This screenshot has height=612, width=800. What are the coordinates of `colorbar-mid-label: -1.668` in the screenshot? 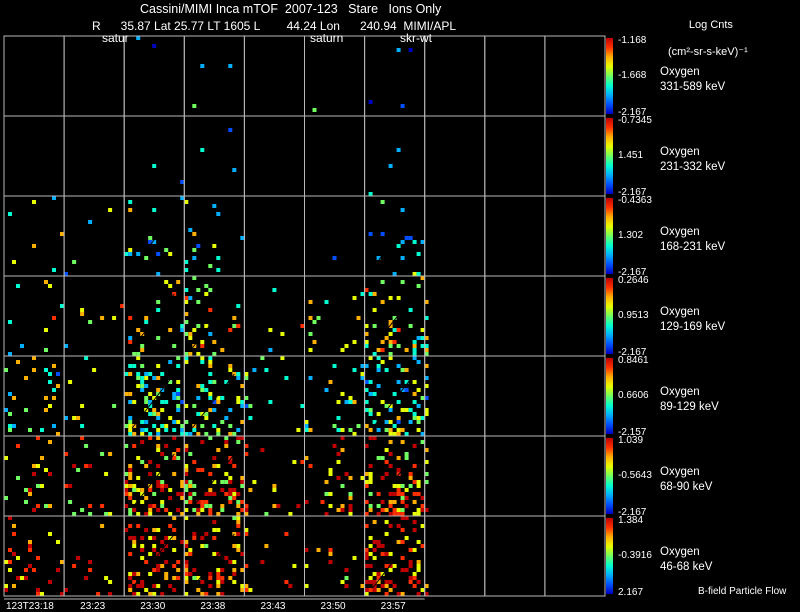 It's located at (632, 75).